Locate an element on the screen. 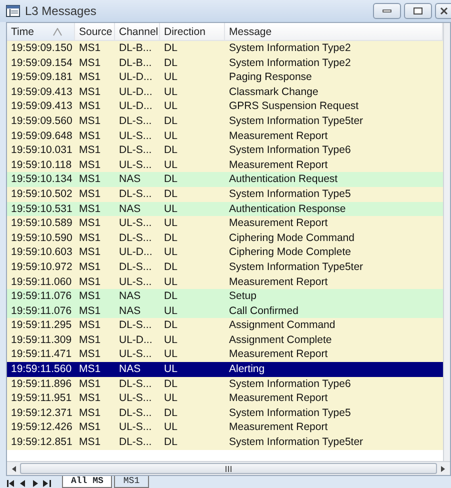 The image size is (451, 488). close-button is located at coordinates (443, 11).